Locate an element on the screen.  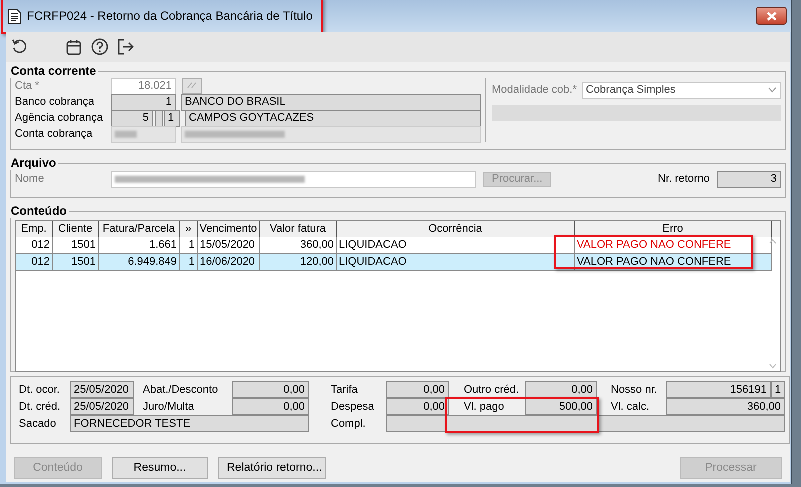
exit-icon is located at coordinates (126, 47).